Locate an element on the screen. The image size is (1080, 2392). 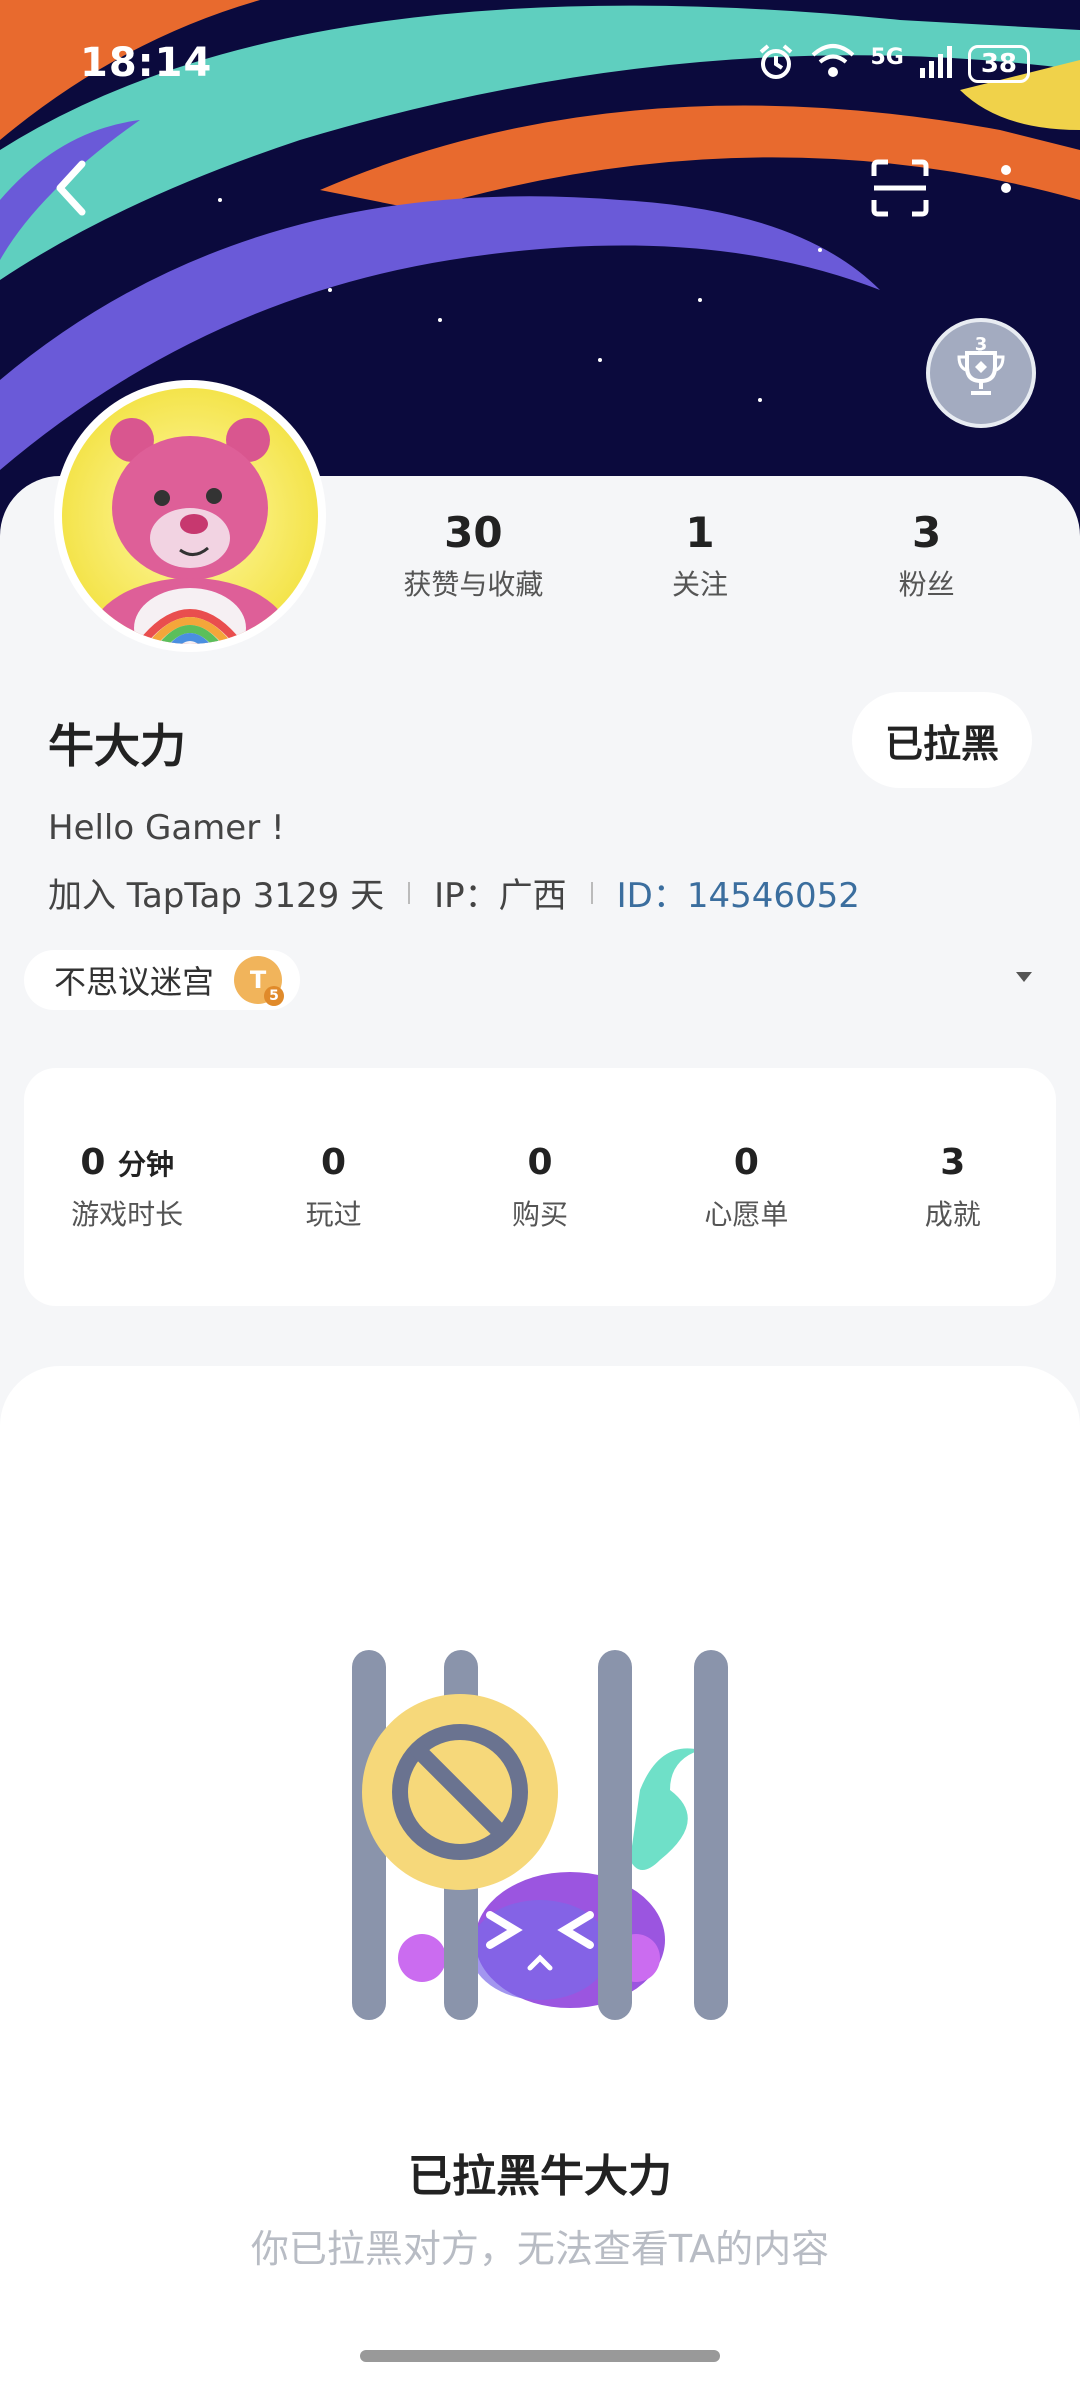
blocked-illustration is located at coordinates (540, 1840).